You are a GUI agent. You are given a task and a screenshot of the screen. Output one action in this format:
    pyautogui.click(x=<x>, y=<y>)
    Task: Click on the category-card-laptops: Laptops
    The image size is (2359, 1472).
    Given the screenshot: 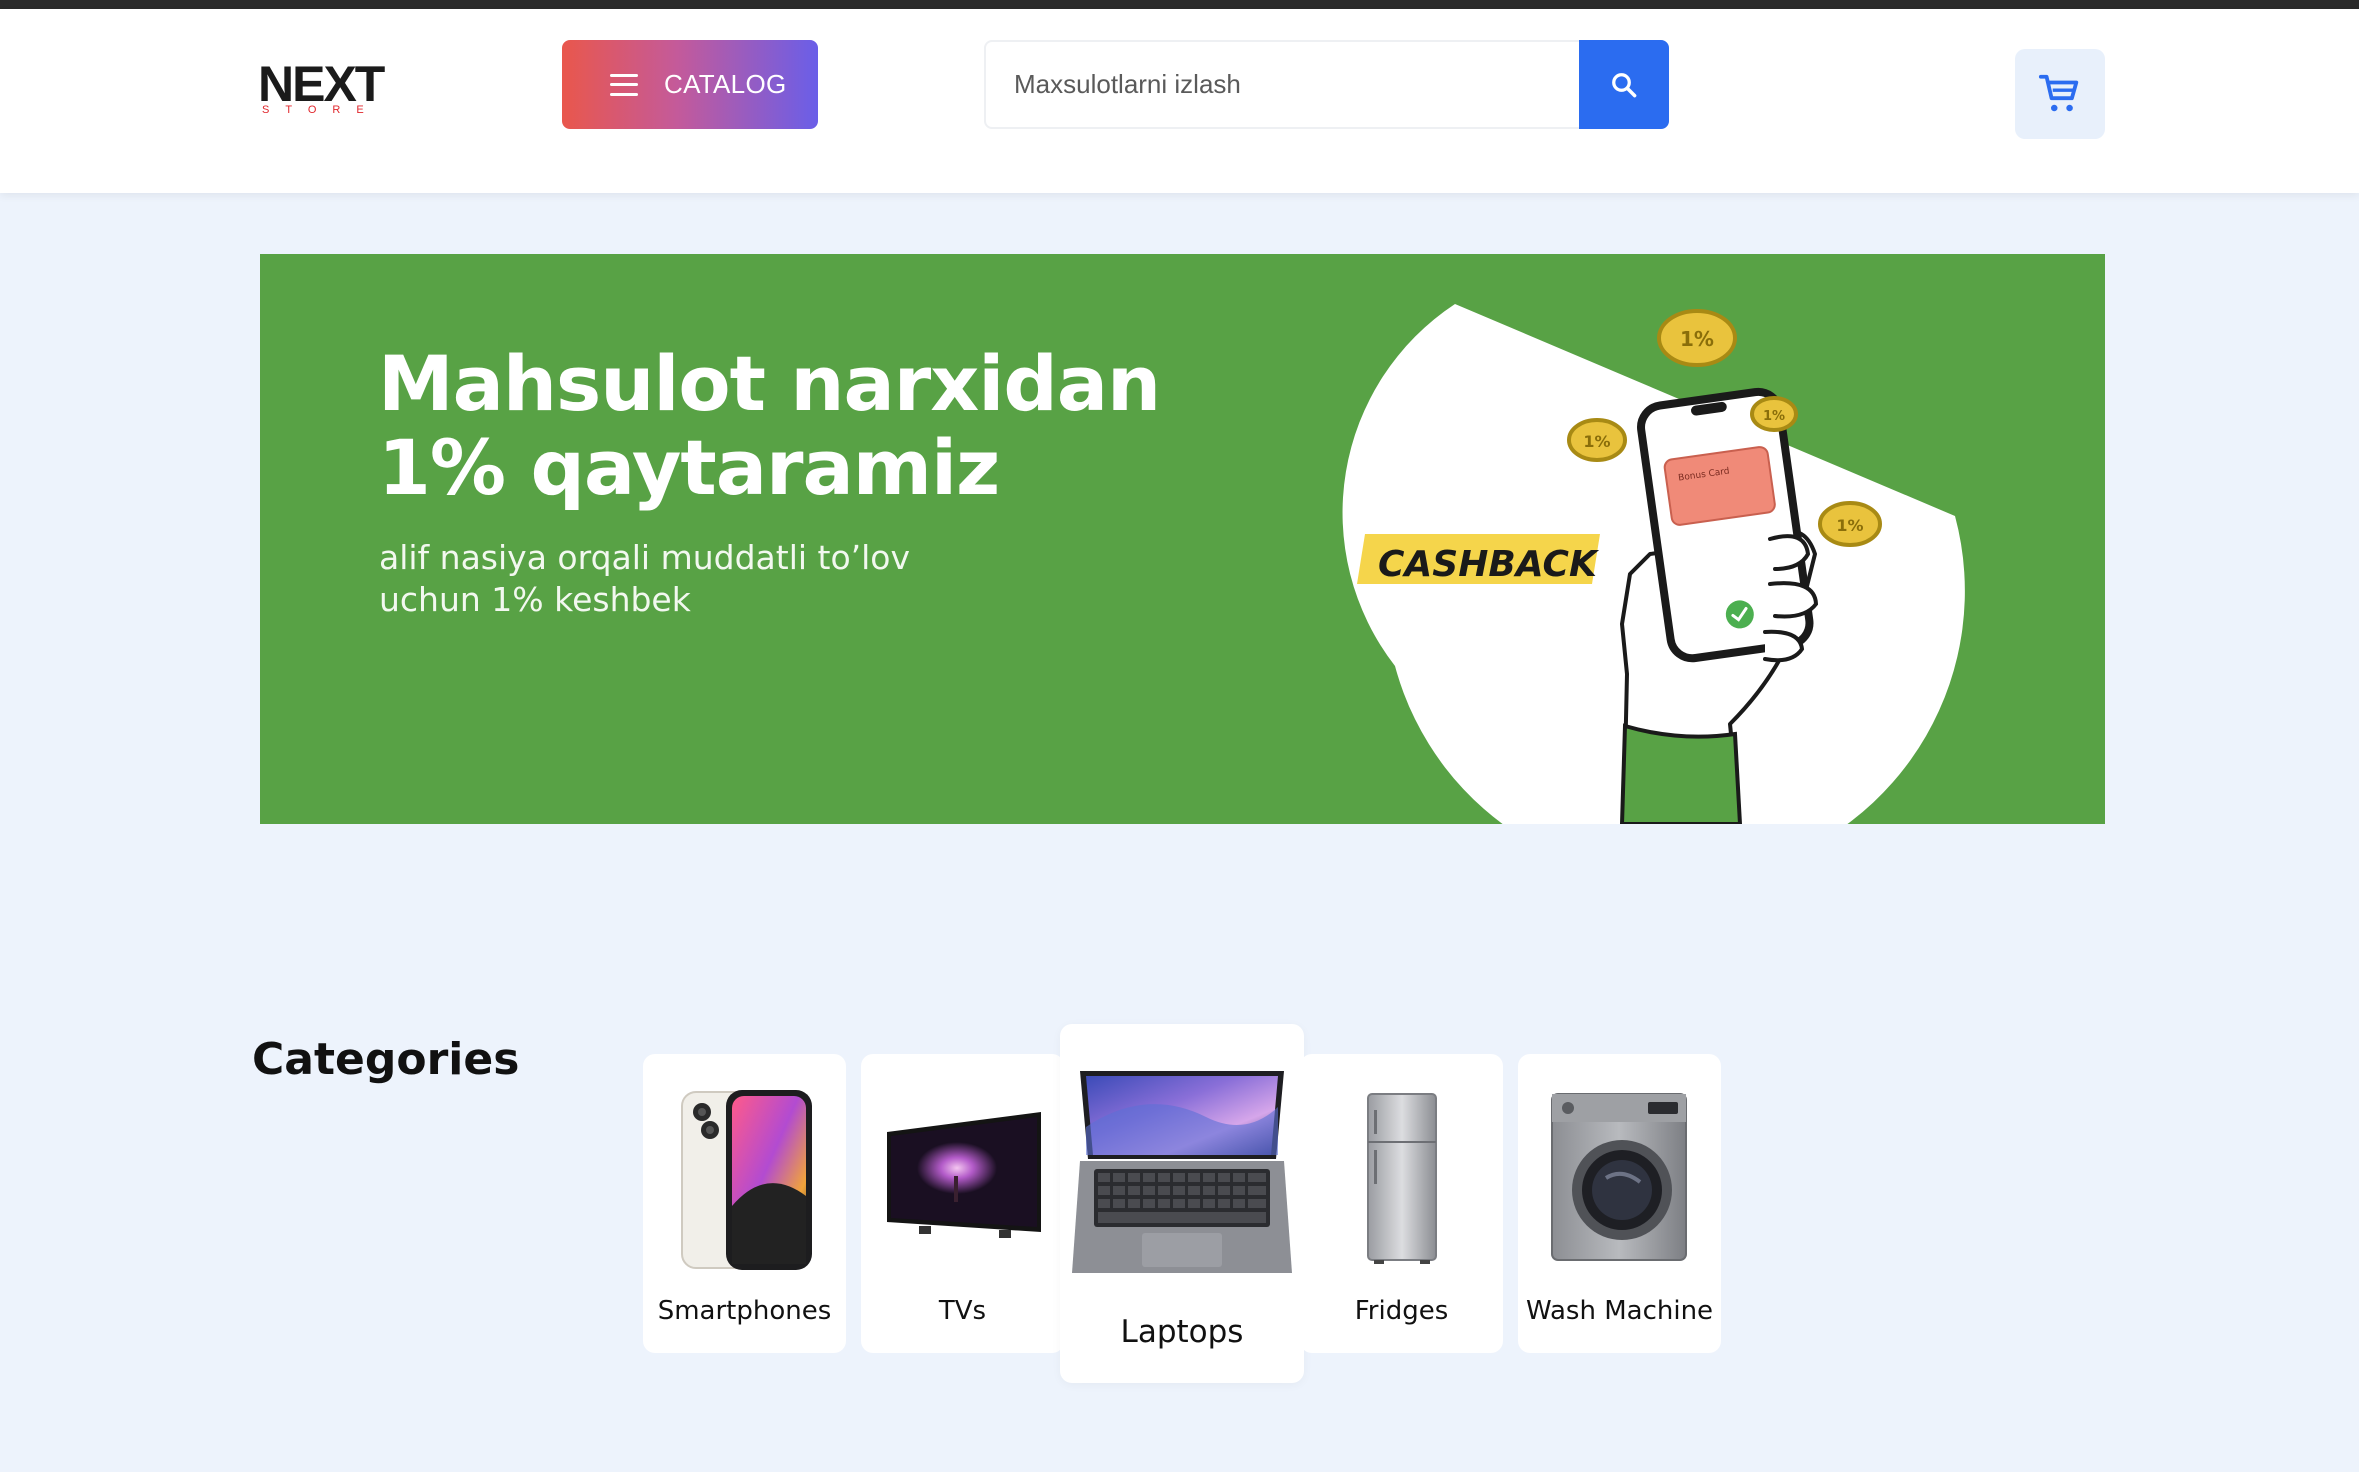 What is the action you would take?
    pyautogui.click(x=1182, y=1203)
    